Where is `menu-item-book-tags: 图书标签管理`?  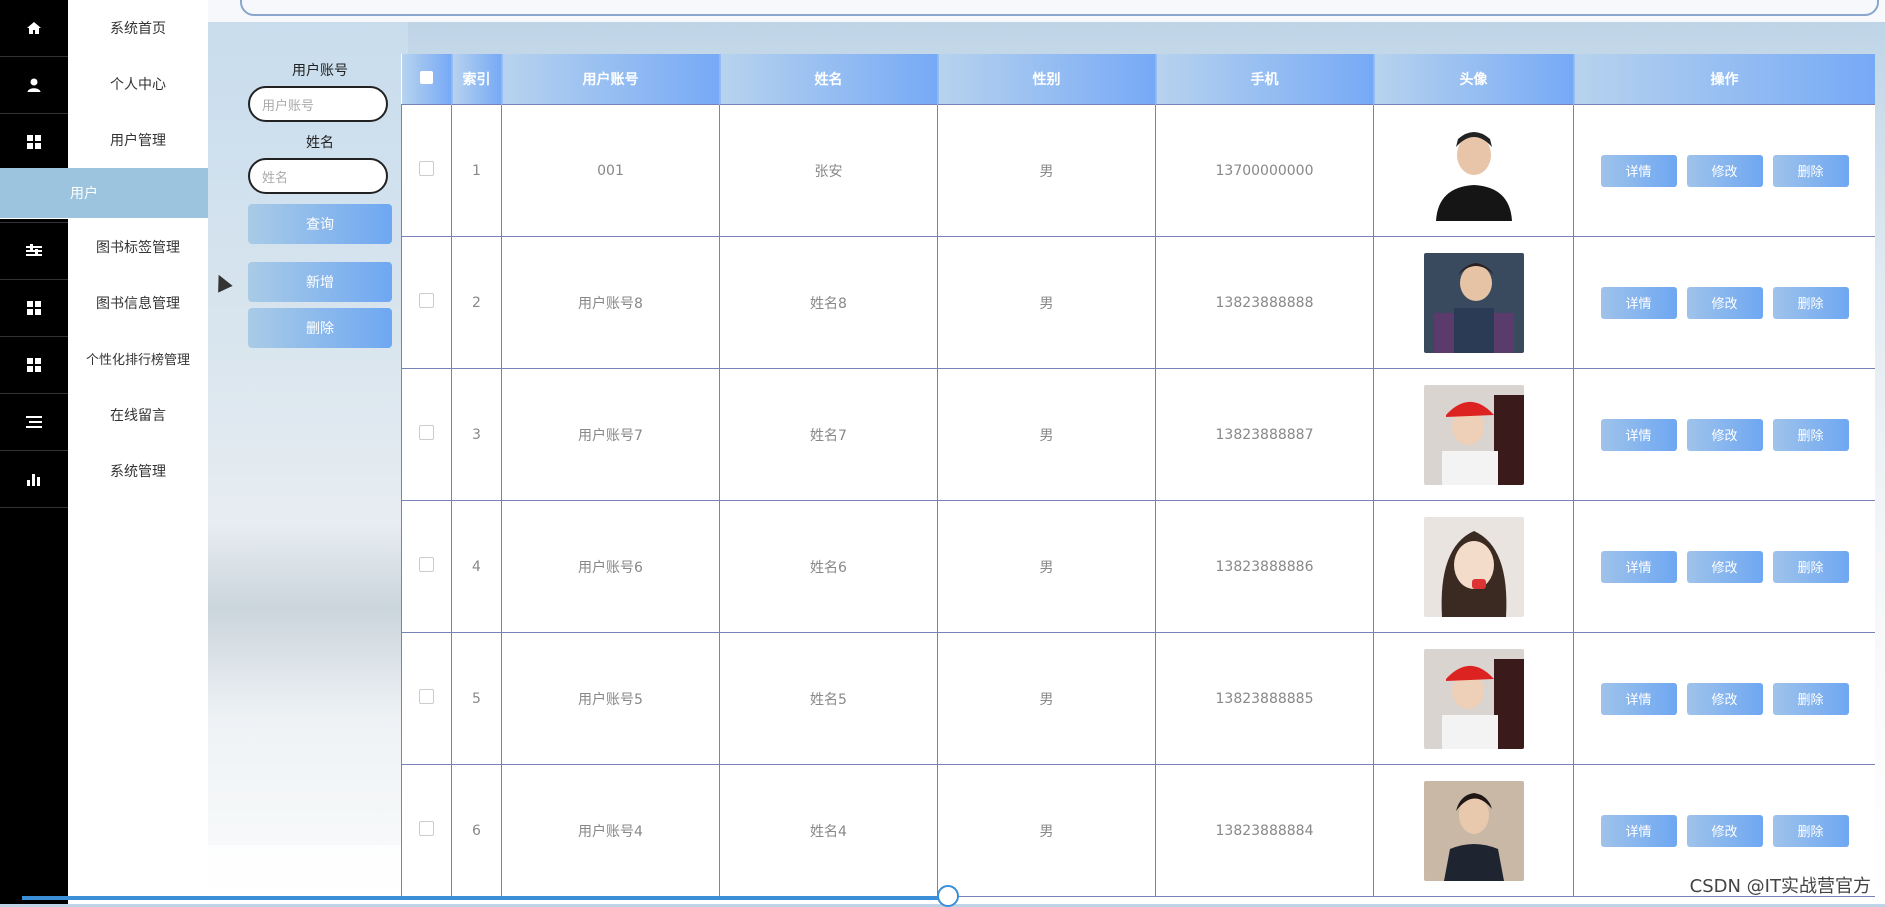 menu-item-book-tags: 图书标签管理 is located at coordinates (138, 247).